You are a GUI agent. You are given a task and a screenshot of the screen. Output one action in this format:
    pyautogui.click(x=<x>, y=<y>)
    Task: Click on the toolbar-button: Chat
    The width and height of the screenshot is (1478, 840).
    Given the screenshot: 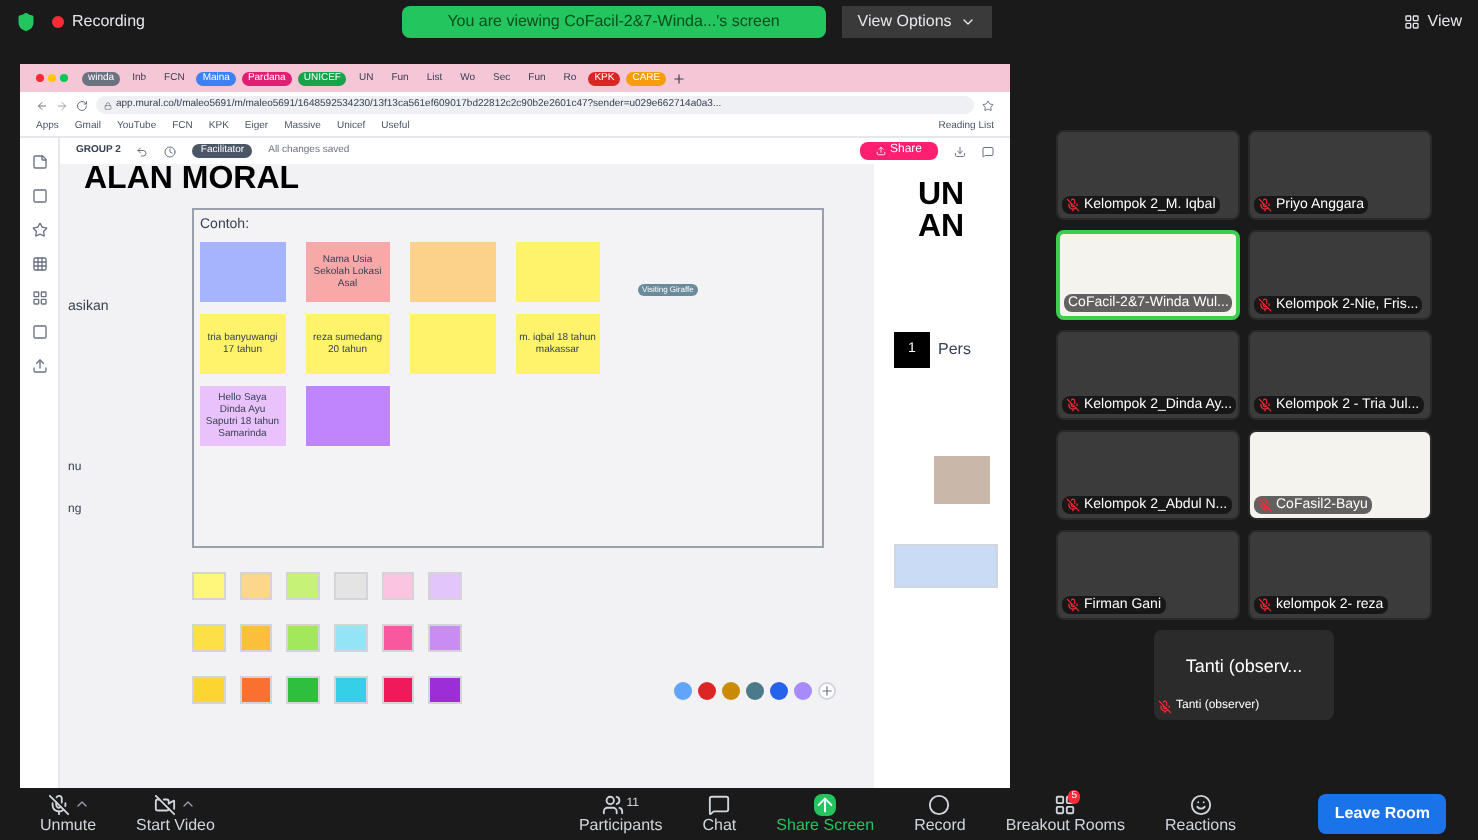 What is the action you would take?
    pyautogui.click(x=719, y=814)
    